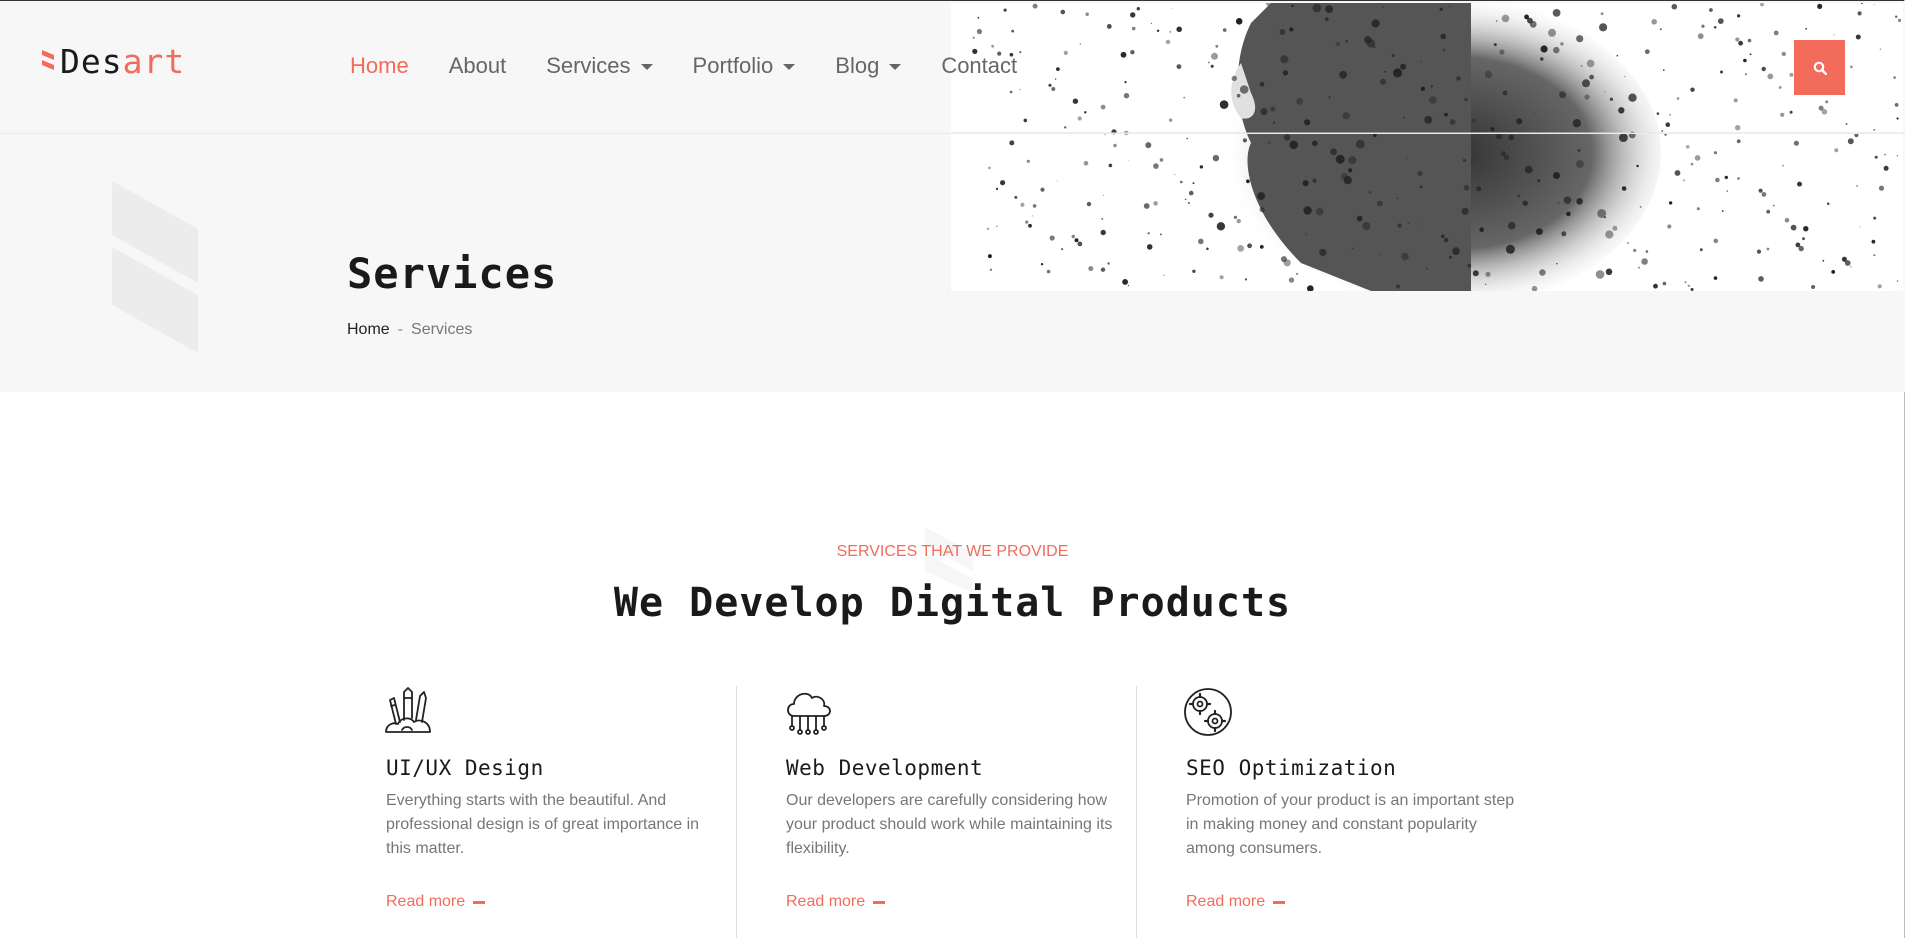  Describe the element at coordinates (885, 768) in the screenshot. I see `service-title: Web Development` at that location.